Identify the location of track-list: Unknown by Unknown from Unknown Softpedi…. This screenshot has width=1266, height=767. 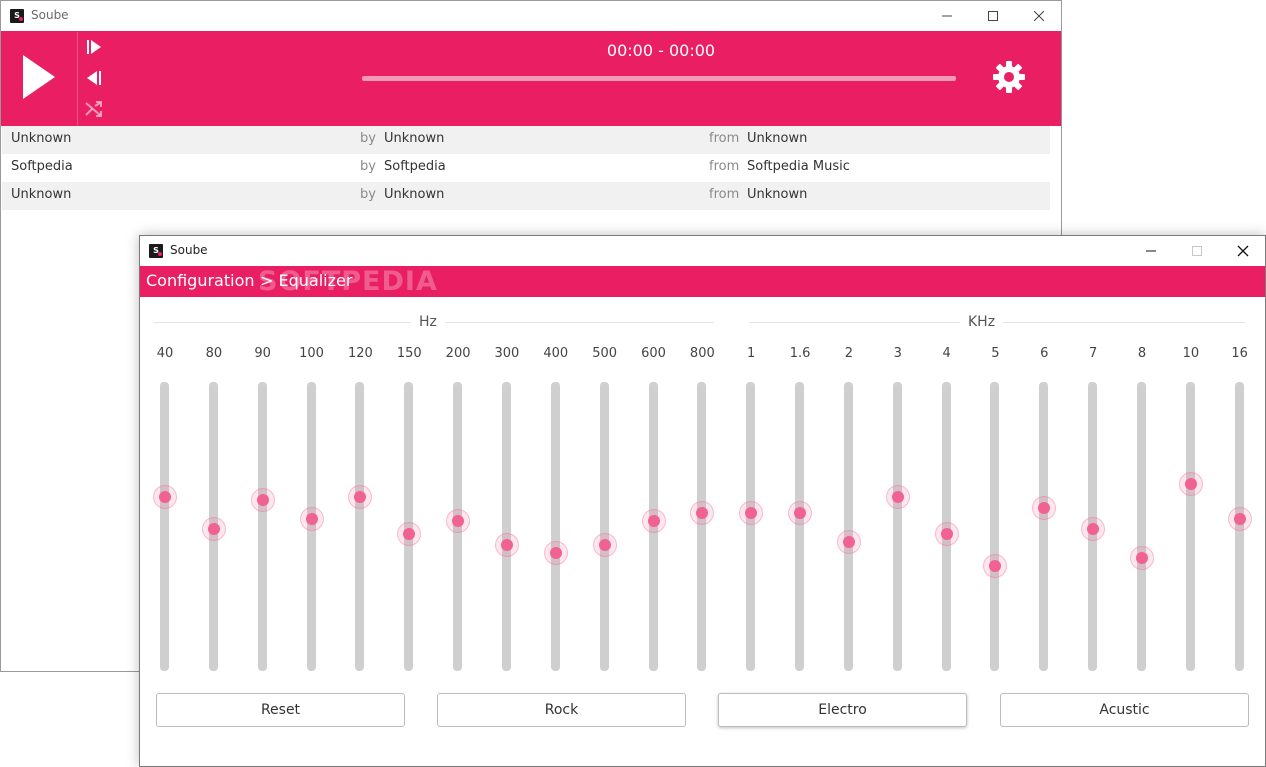
(526, 168).